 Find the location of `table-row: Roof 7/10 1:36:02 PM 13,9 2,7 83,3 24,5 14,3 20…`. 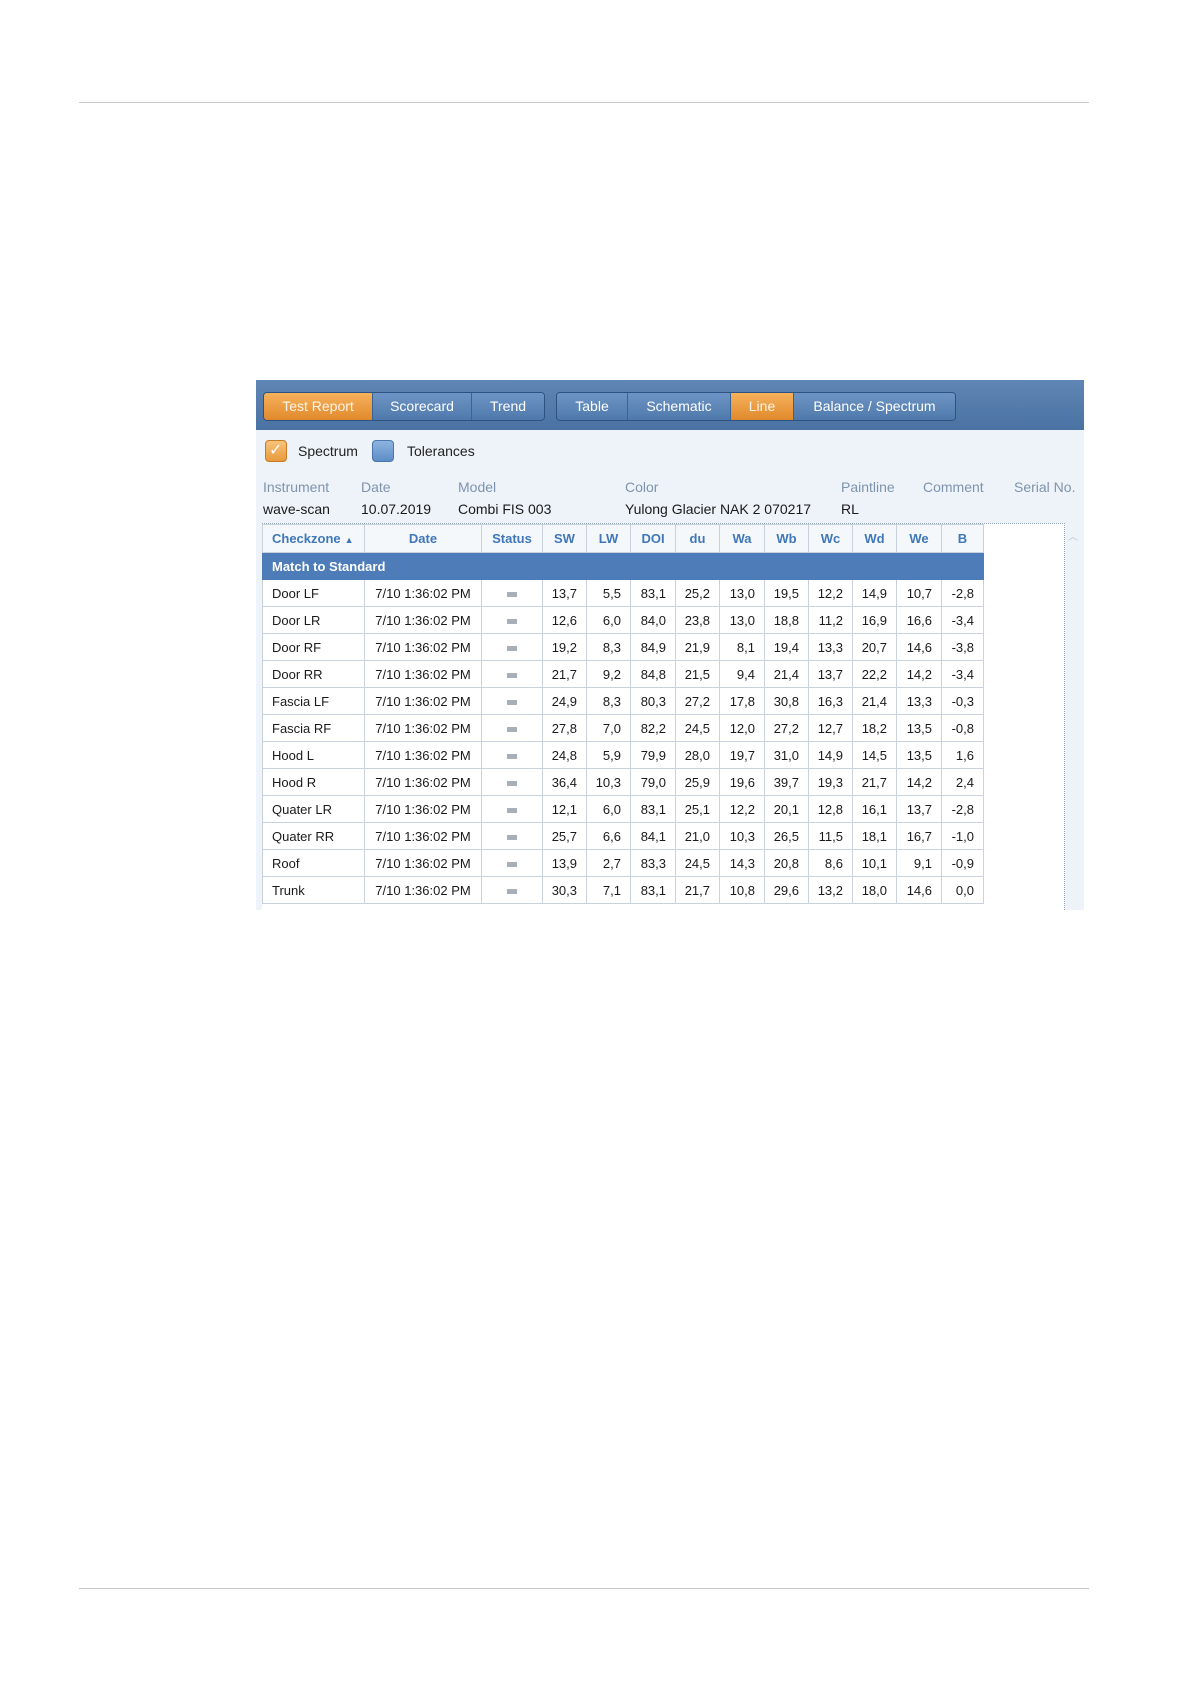

table-row: Roof 7/10 1:36:02 PM 13,9 2,7 83,3 24,5 14,3 20… is located at coordinates (623, 863).